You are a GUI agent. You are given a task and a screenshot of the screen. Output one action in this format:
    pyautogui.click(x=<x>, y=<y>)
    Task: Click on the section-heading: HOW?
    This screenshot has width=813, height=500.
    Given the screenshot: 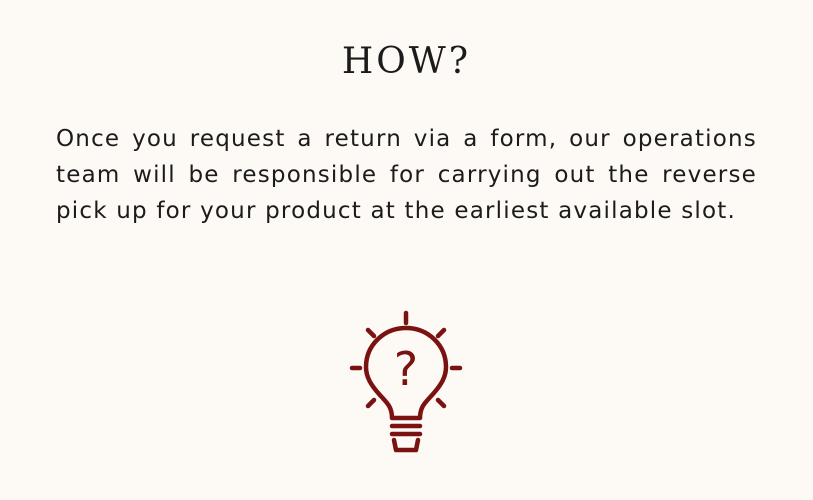 What is the action you would take?
    pyautogui.click(x=406, y=61)
    